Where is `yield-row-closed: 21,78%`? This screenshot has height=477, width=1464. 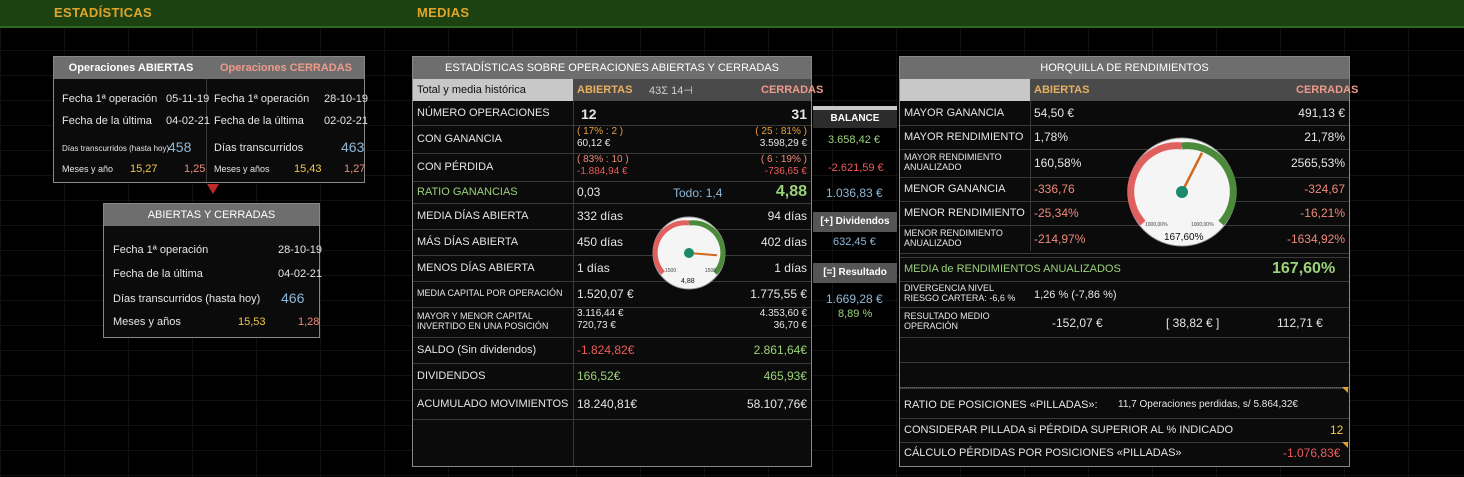 yield-row-closed: 21,78% is located at coordinates (1324, 137).